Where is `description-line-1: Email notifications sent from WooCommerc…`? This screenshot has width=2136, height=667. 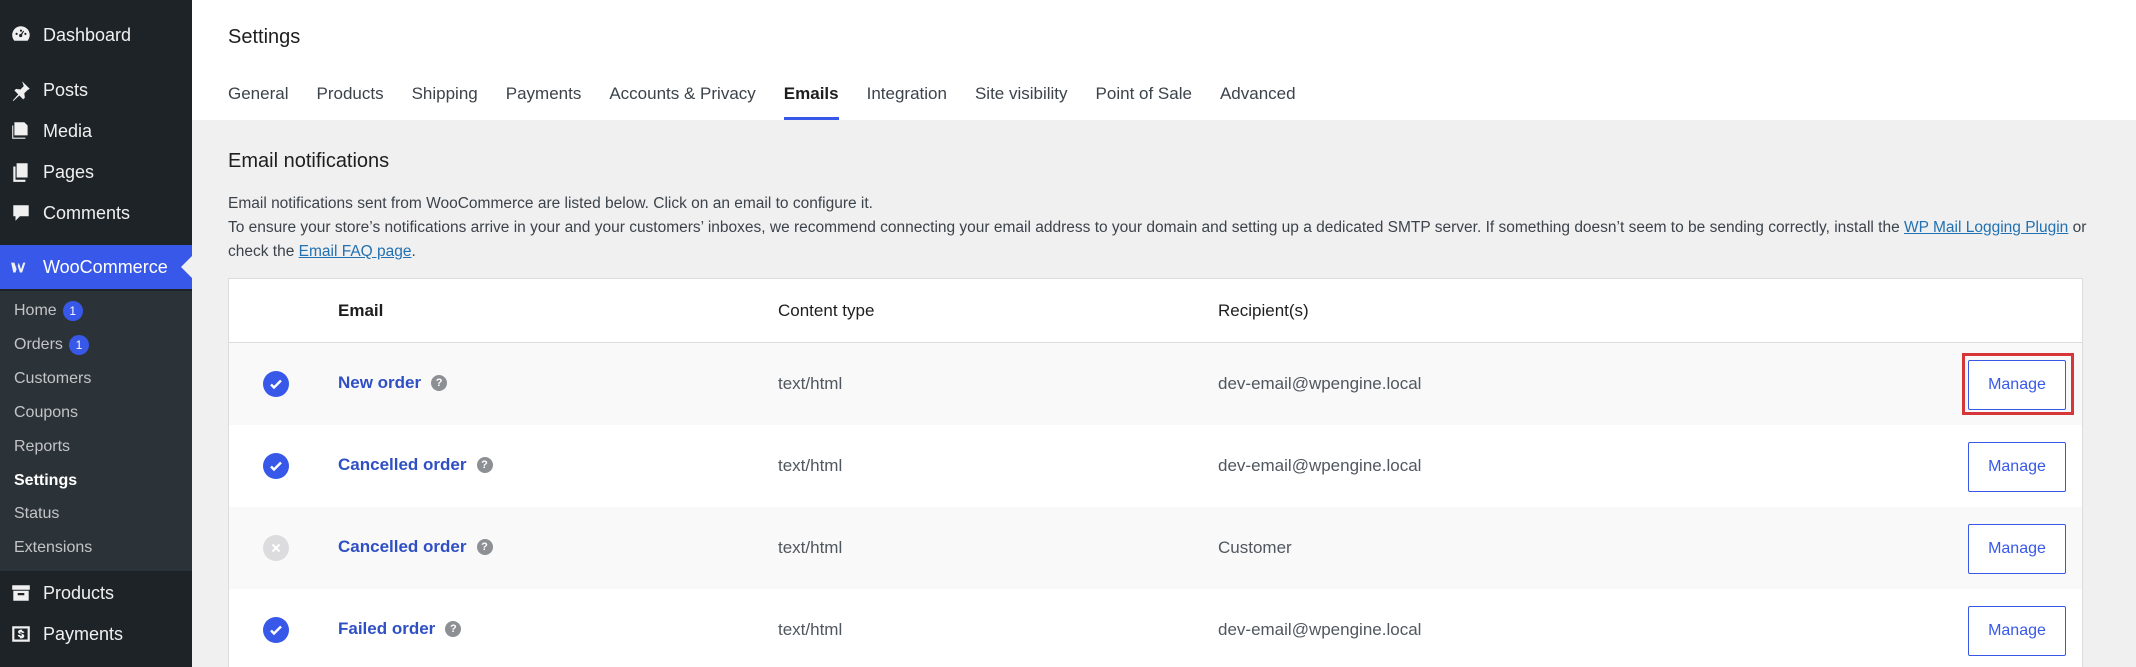
description-line-1: Email notifications sent from WooCommerc… is located at coordinates (550, 203).